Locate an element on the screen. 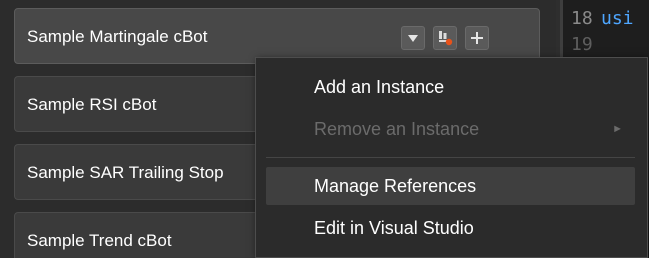 This screenshot has width=649, height=258. cbot-item-label: Sample SAR Trailing Stop is located at coordinates (125, 172).